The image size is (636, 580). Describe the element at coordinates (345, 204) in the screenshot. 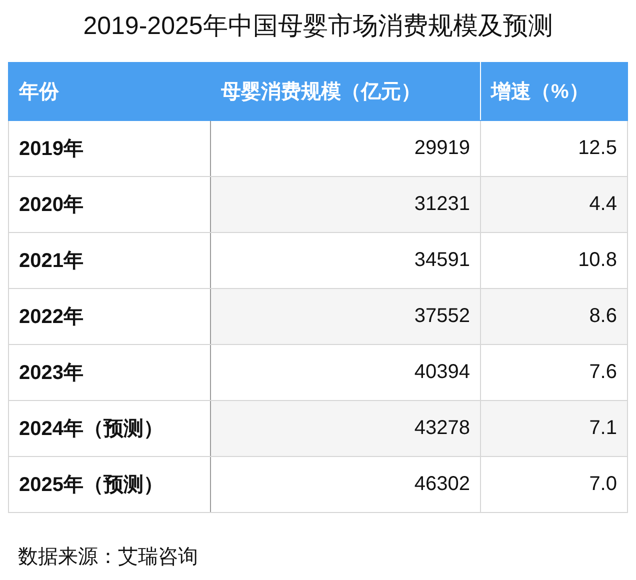

I see `table-cell: 31231` at that location.